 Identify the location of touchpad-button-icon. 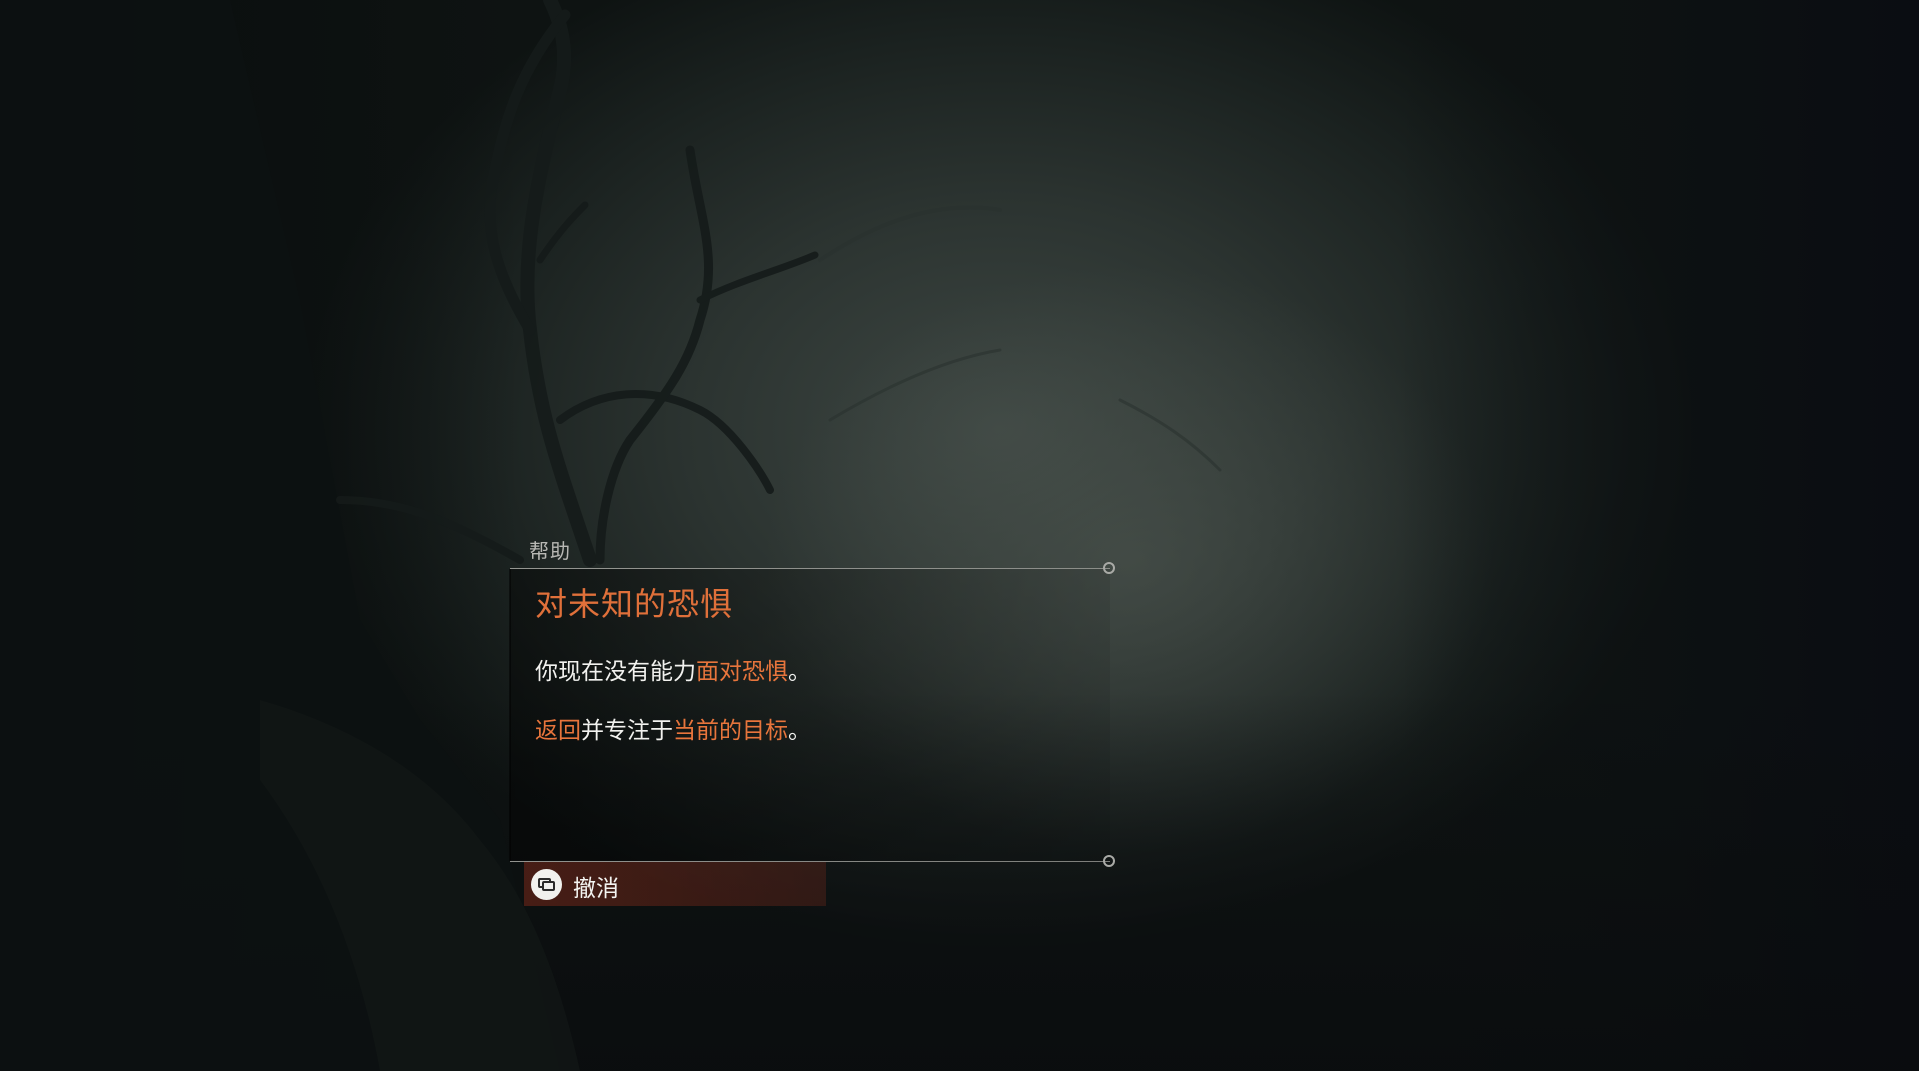
(546, 884).